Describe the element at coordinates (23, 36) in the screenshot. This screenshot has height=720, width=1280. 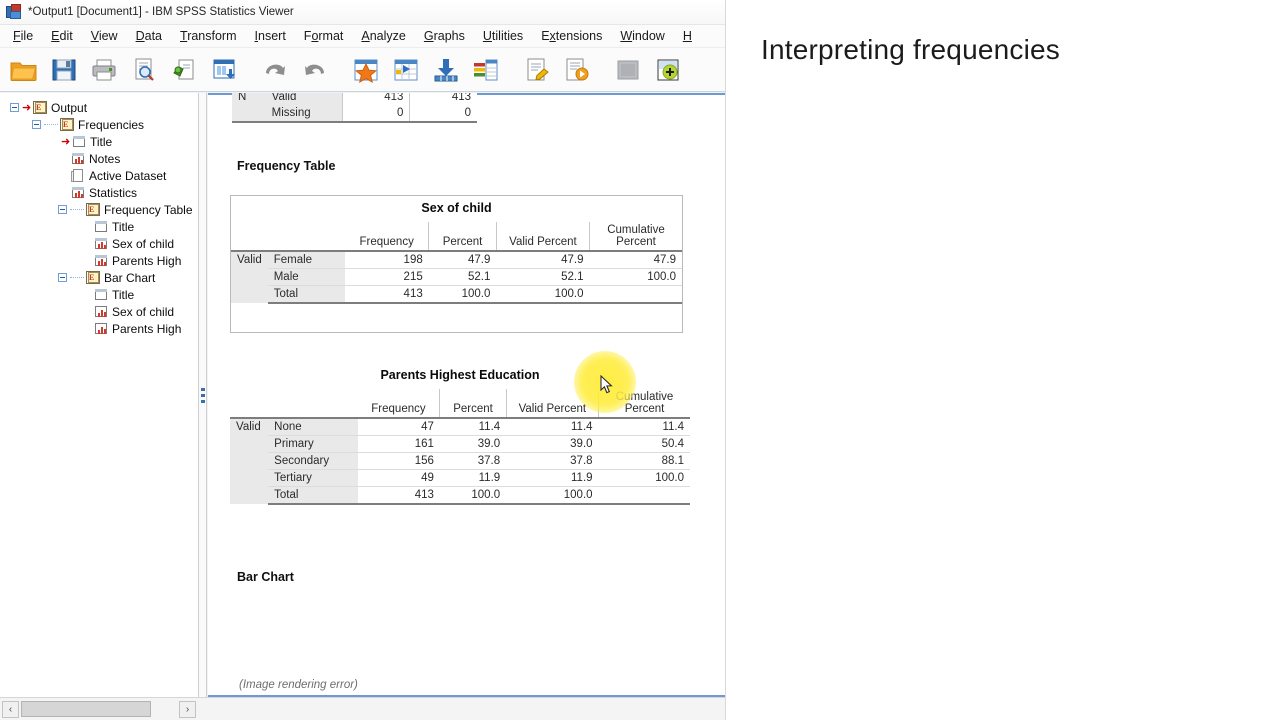
I see `menu-file: File` at that location.